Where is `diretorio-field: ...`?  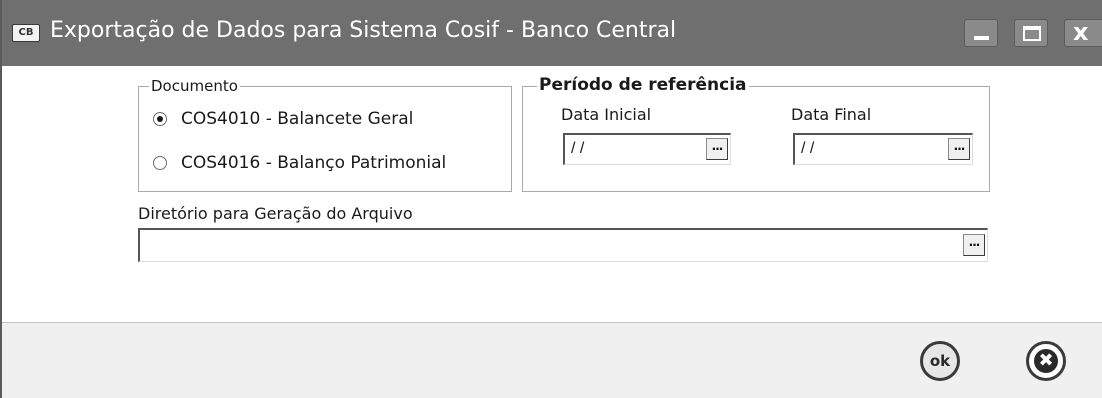
diretorio-field: ... is located at coordinates (563, 245).